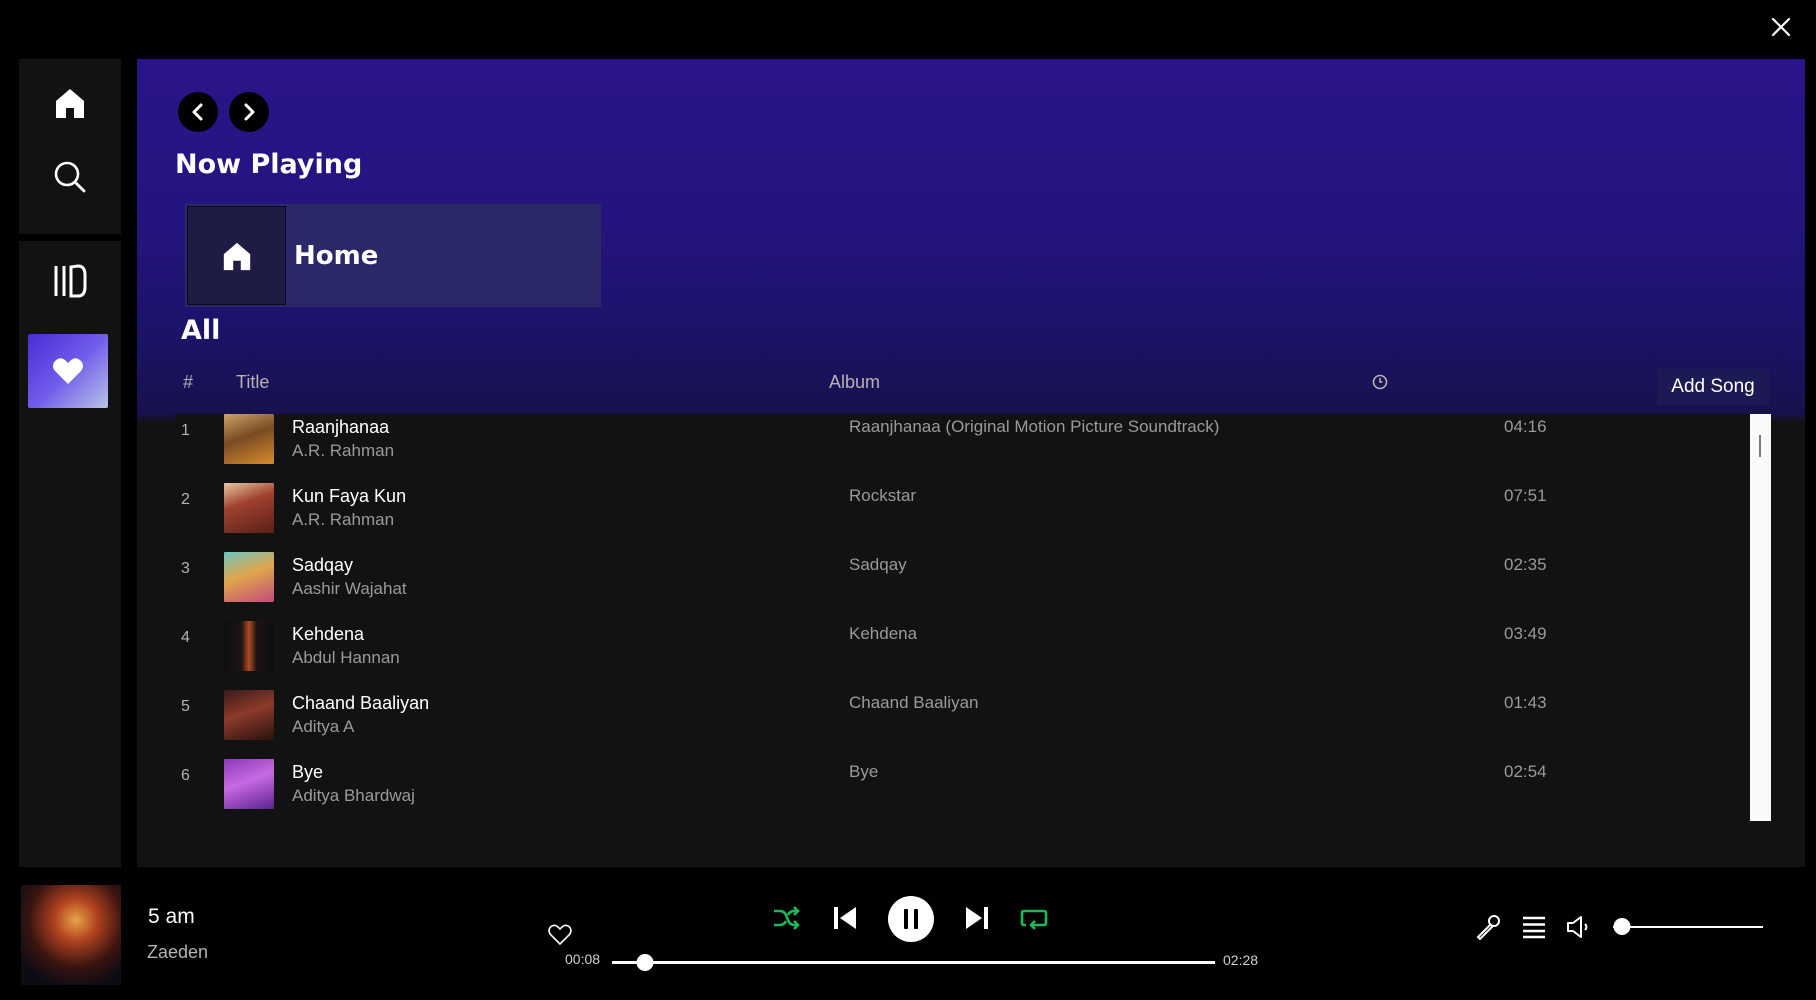 The width and height of the screenshot is (1816, 1000). I want to click on lyrics-mic-icon, so click(1488, 928).